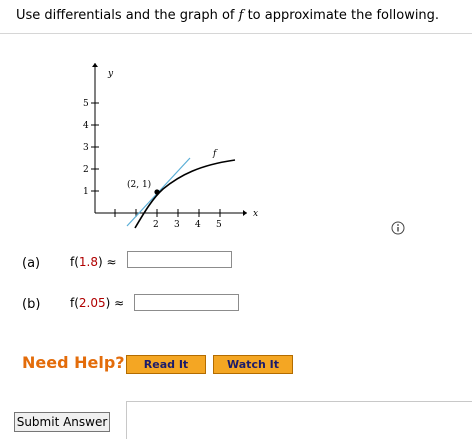 The height and width of the screenshot is (439, 472). What do you see at coordinates (219, 225) in the screenshot?
I see `x-tick-label-5: 5` at bounding box center [219, 225].